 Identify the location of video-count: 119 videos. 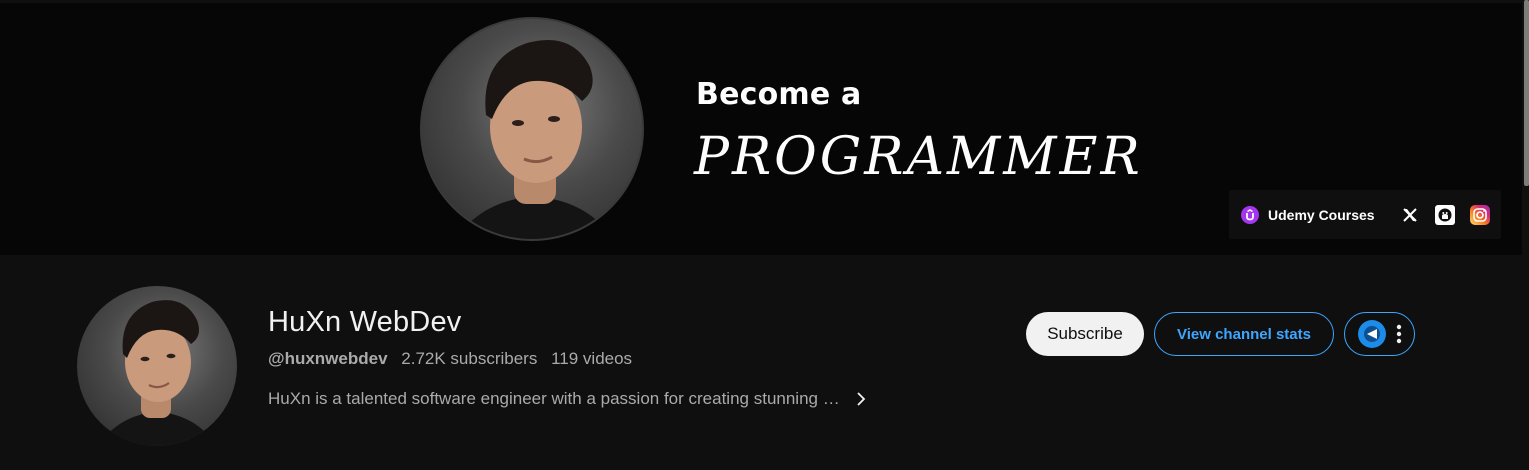
(592, 358).